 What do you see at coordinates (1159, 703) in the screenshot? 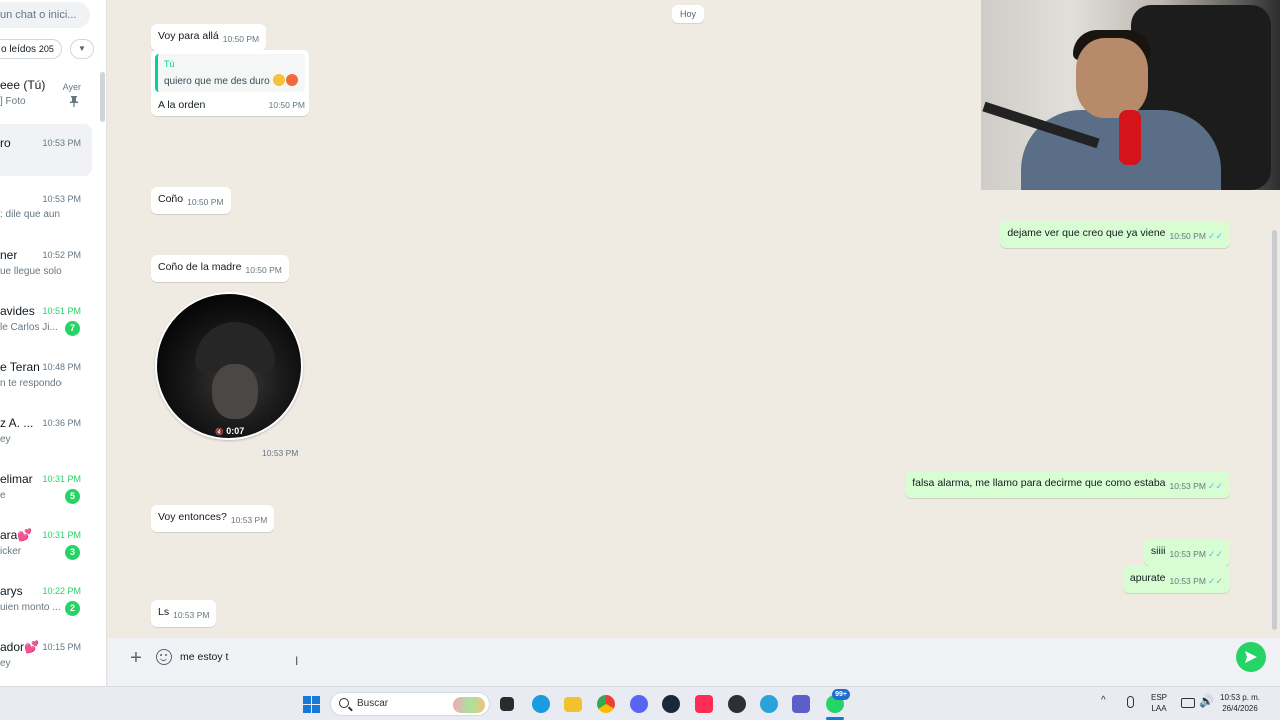
I see `language-indicator: ESP LAA` at bounding box center [1159, 703].